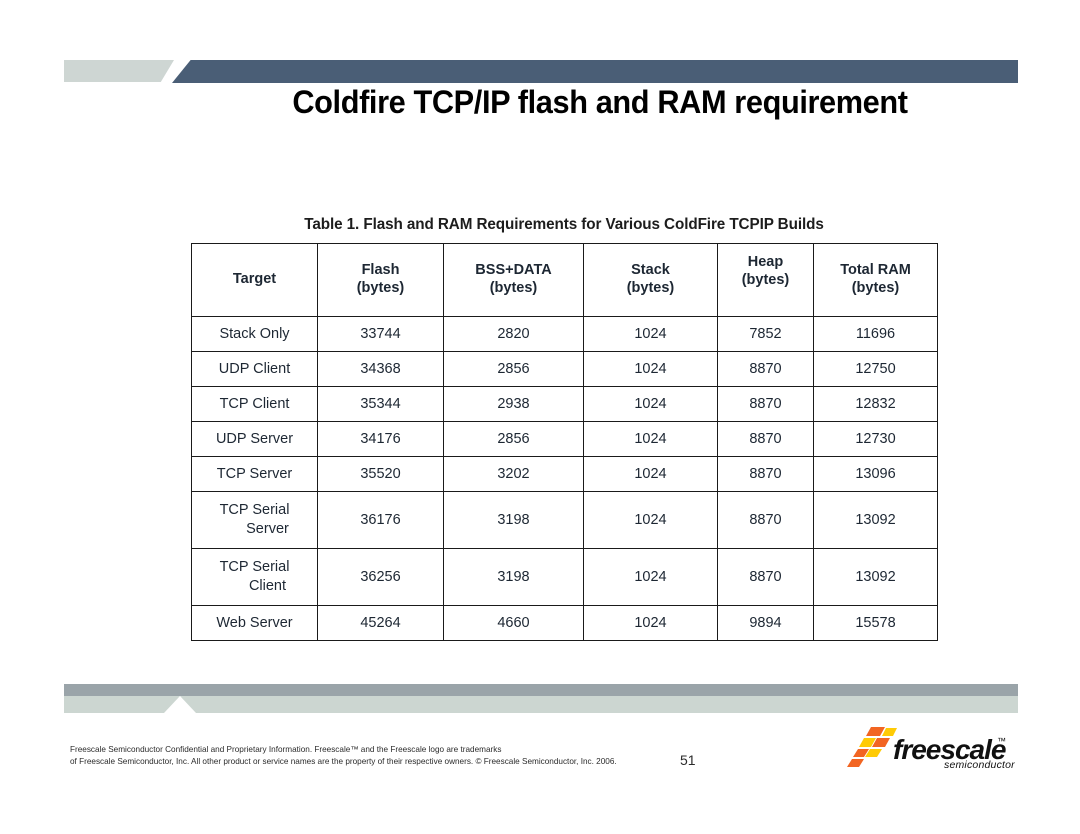 Image resolution: width=1080 pixels, height=834 pixels. Describe the element at coordinates (875, 270) in the screenshot. I see `column-header-total-ram-line1: Total RAM` at that location.